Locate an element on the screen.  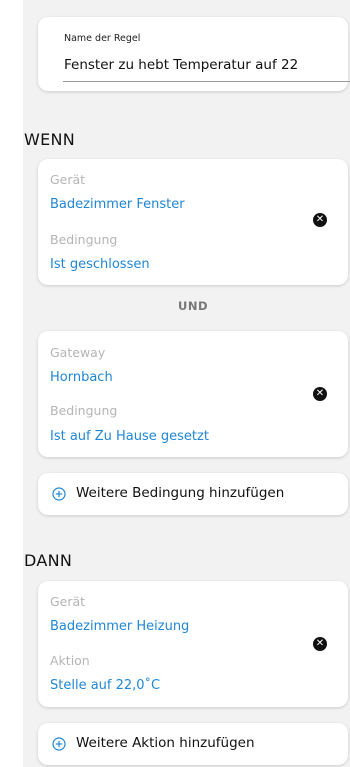
condition-1-condition-value: Ist geschlossen is located at coordinates (100, 264).